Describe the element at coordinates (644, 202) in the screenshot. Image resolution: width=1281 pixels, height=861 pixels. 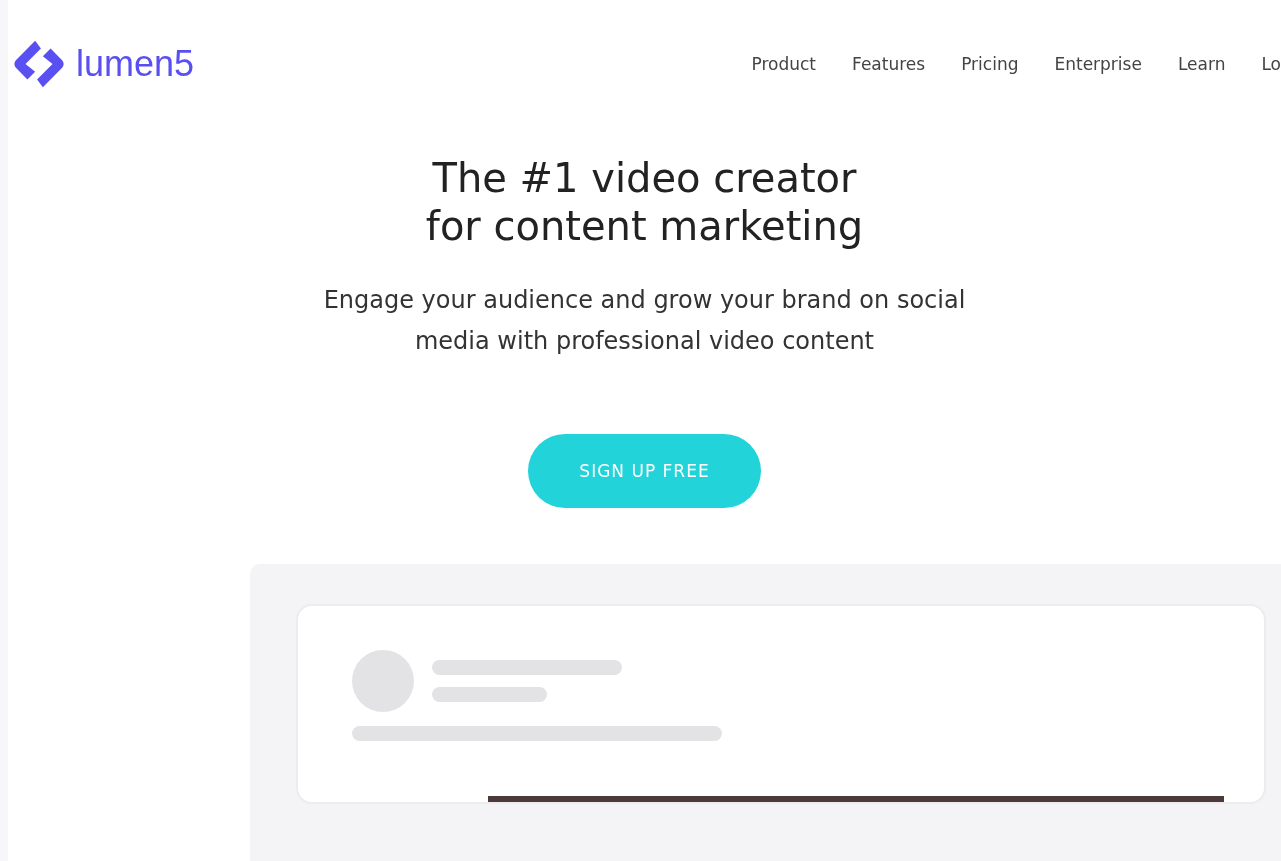
I see `hero-title: The #1 video creator for content marketing` at that location.